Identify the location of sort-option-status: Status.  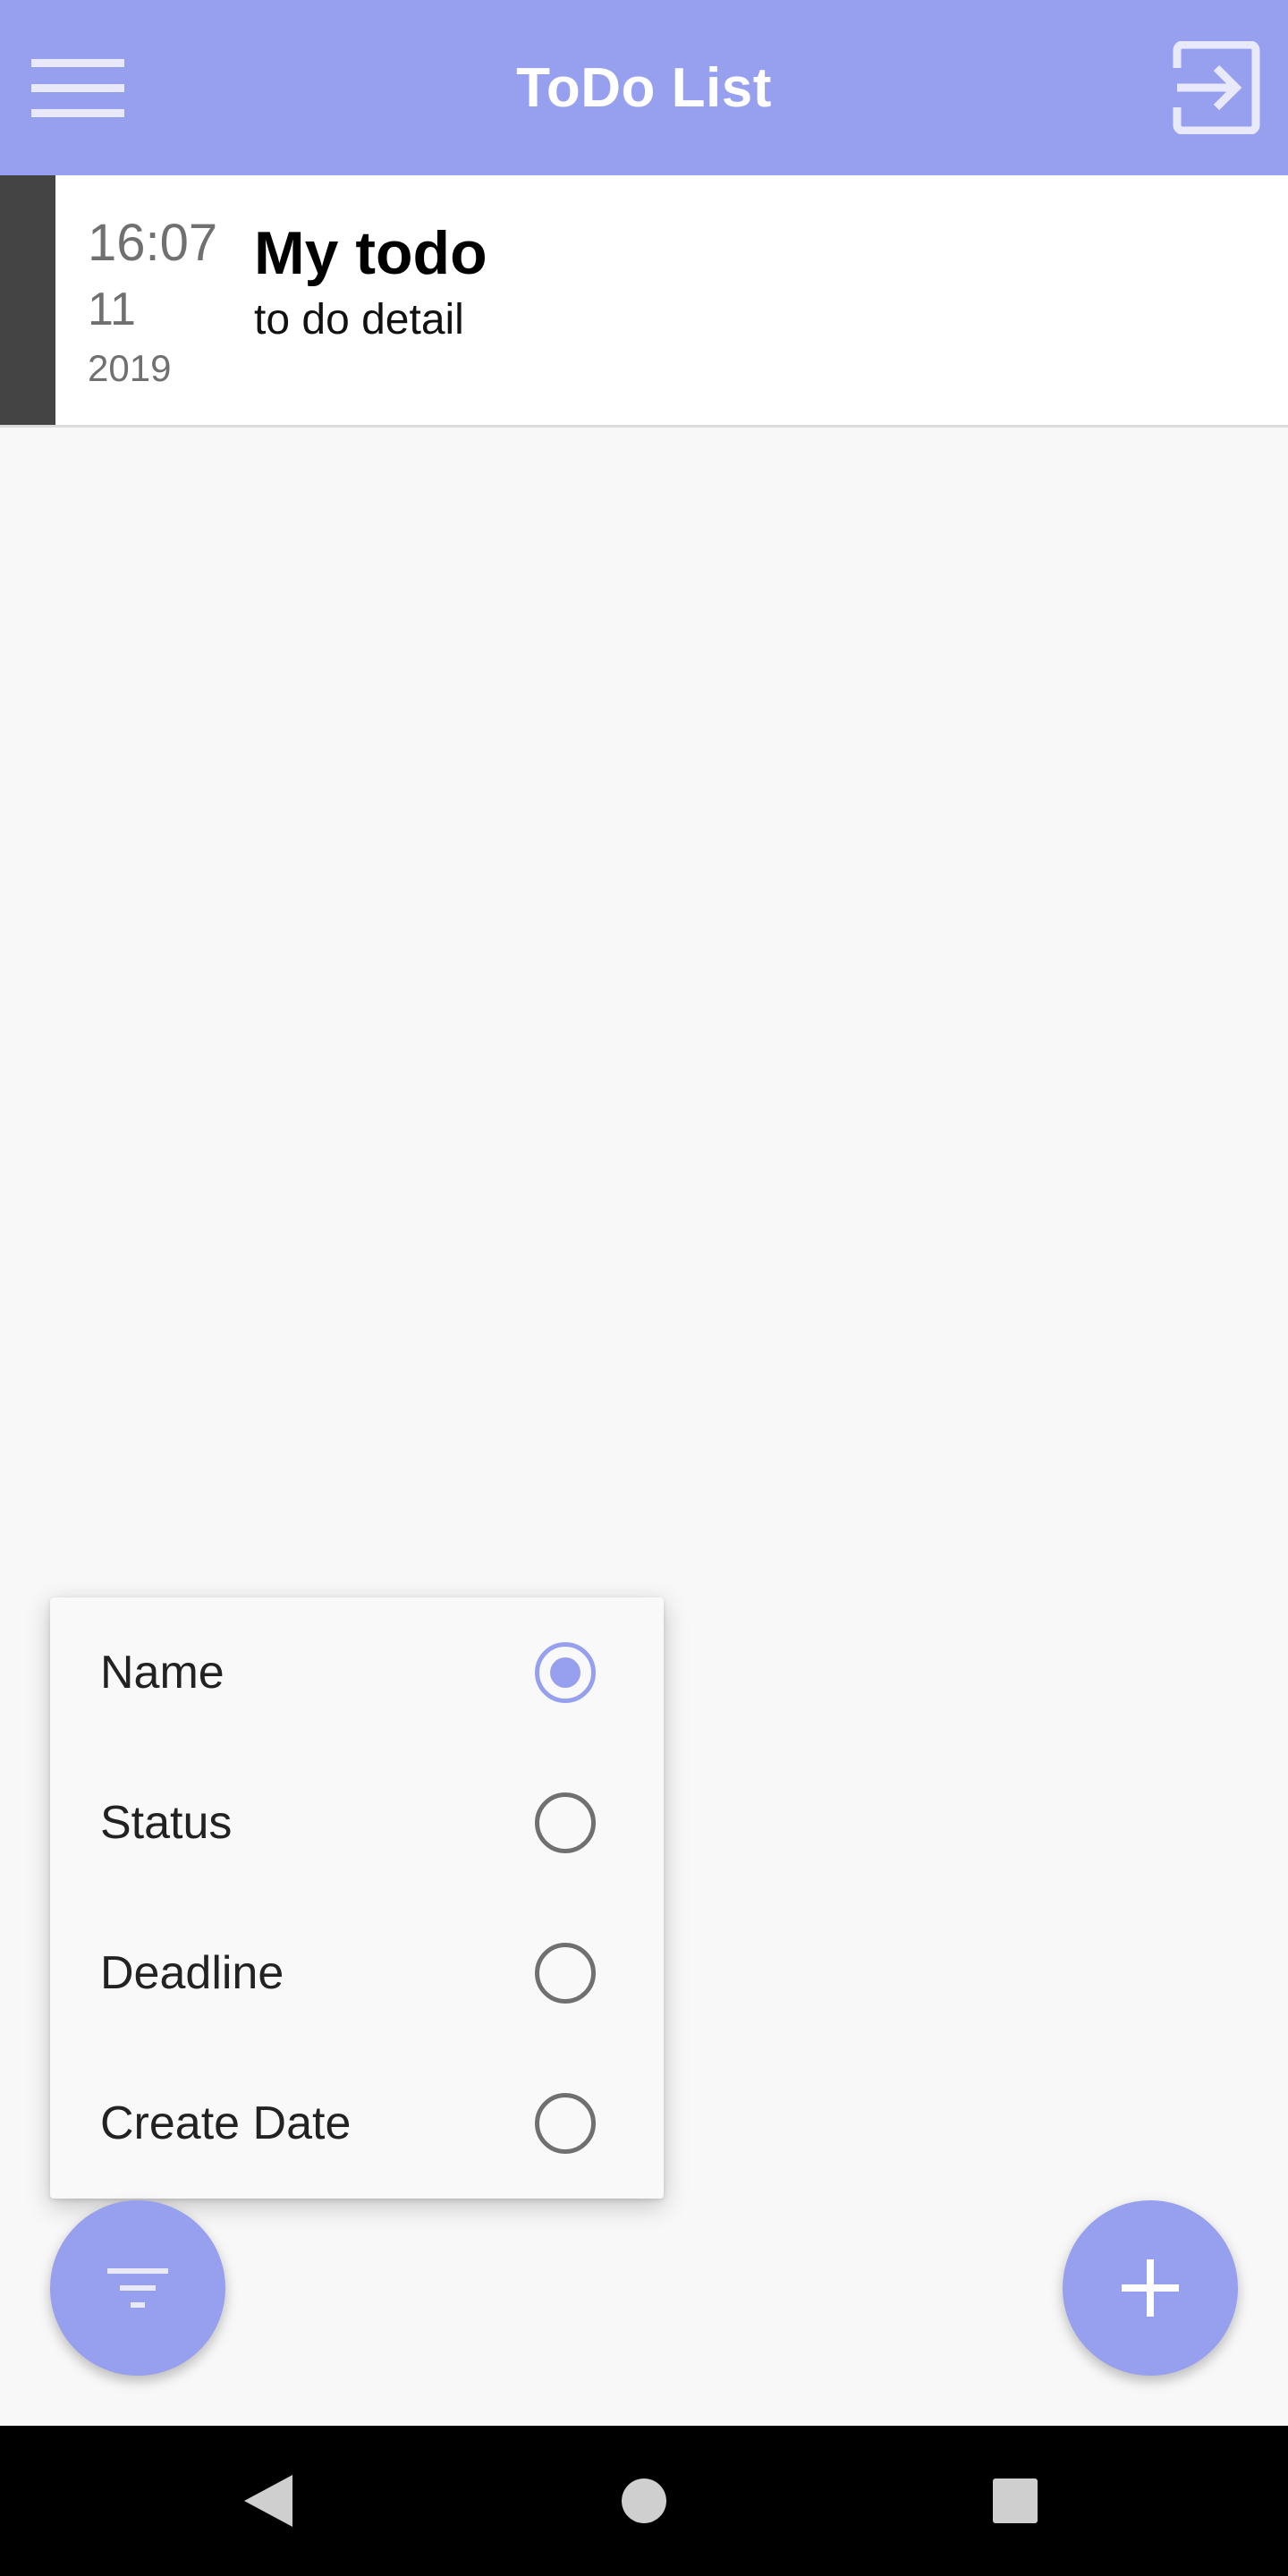
(357, 1823).